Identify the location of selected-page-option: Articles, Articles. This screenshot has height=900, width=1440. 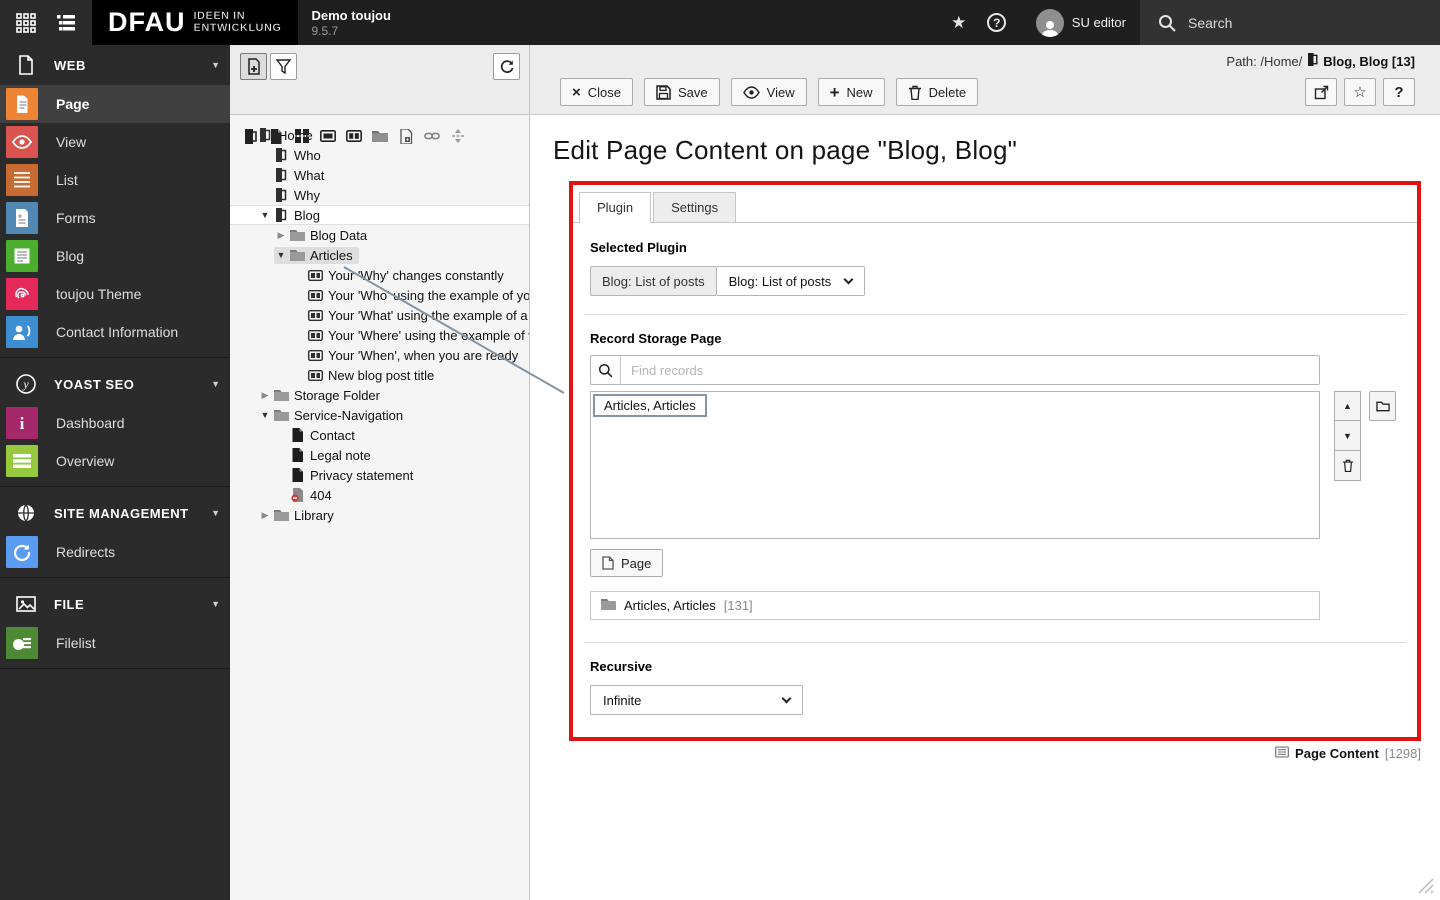
(650, 405).